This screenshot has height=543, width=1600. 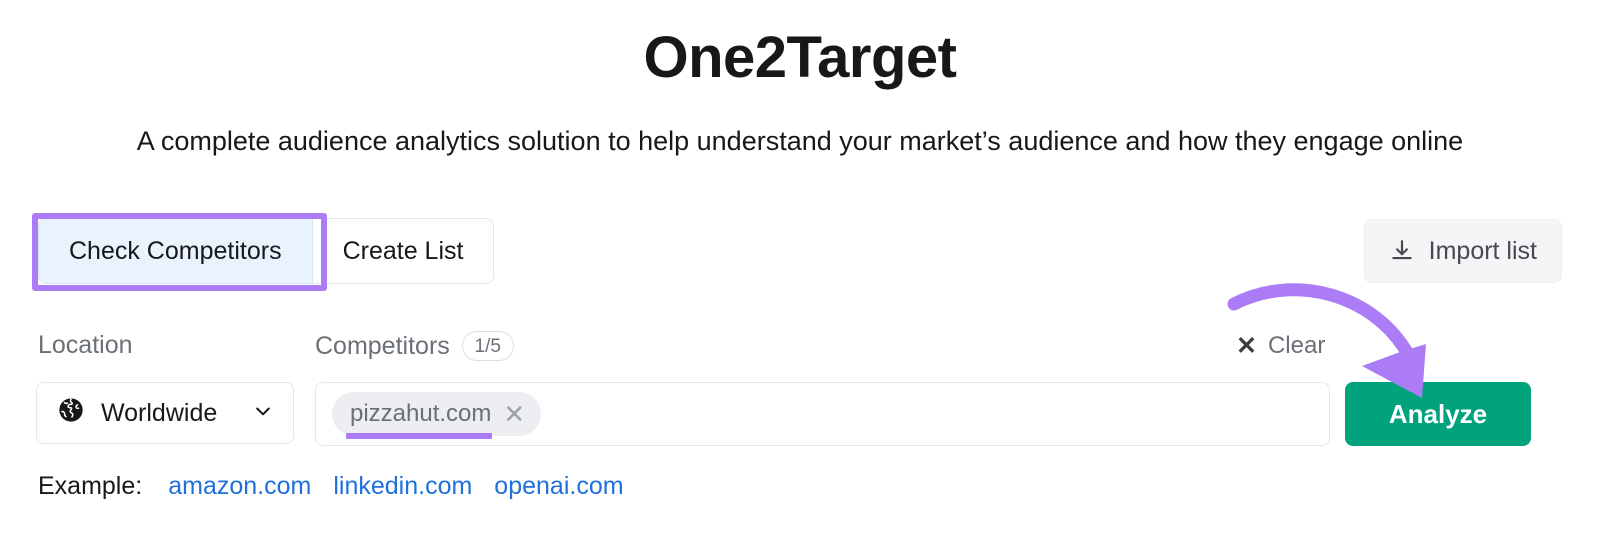 What do you see at coordinates (159, 412) in the screenshot?
I see `location-value: Worldwide` at bounding box center [159, 412].